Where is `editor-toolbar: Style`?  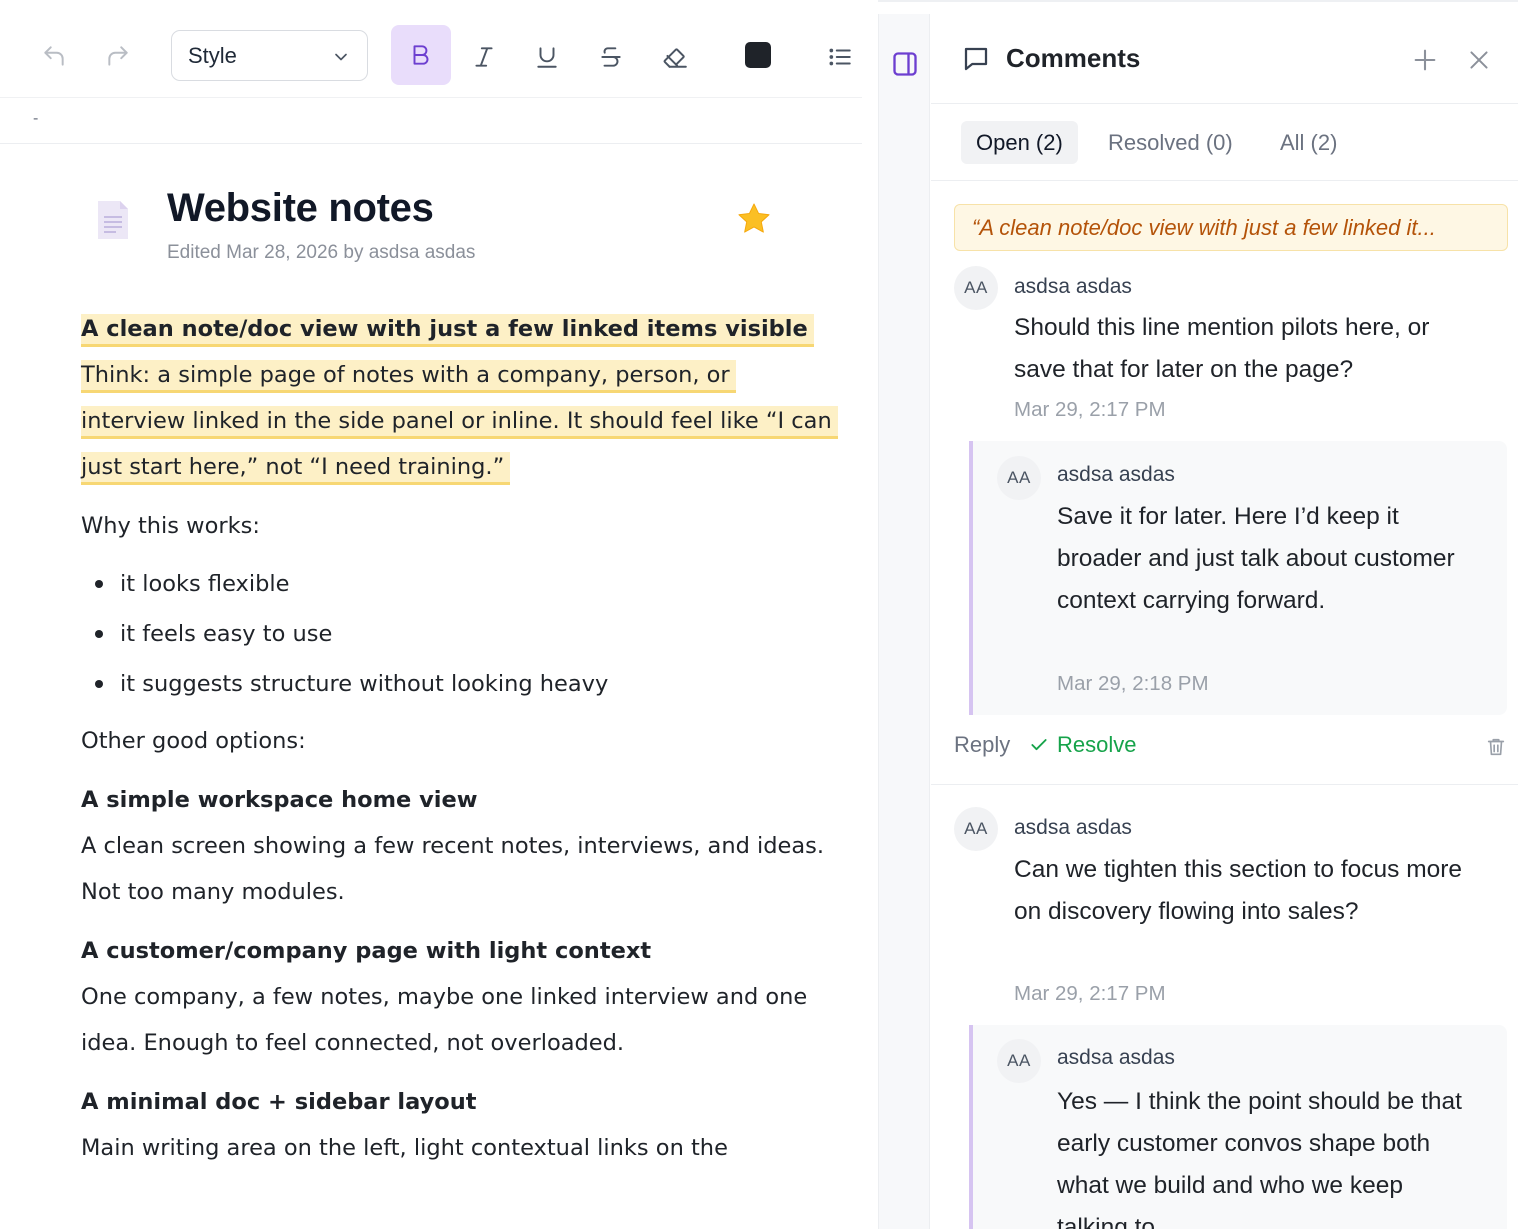 editor-toolbar: Style is located at coordinates (431, 56).